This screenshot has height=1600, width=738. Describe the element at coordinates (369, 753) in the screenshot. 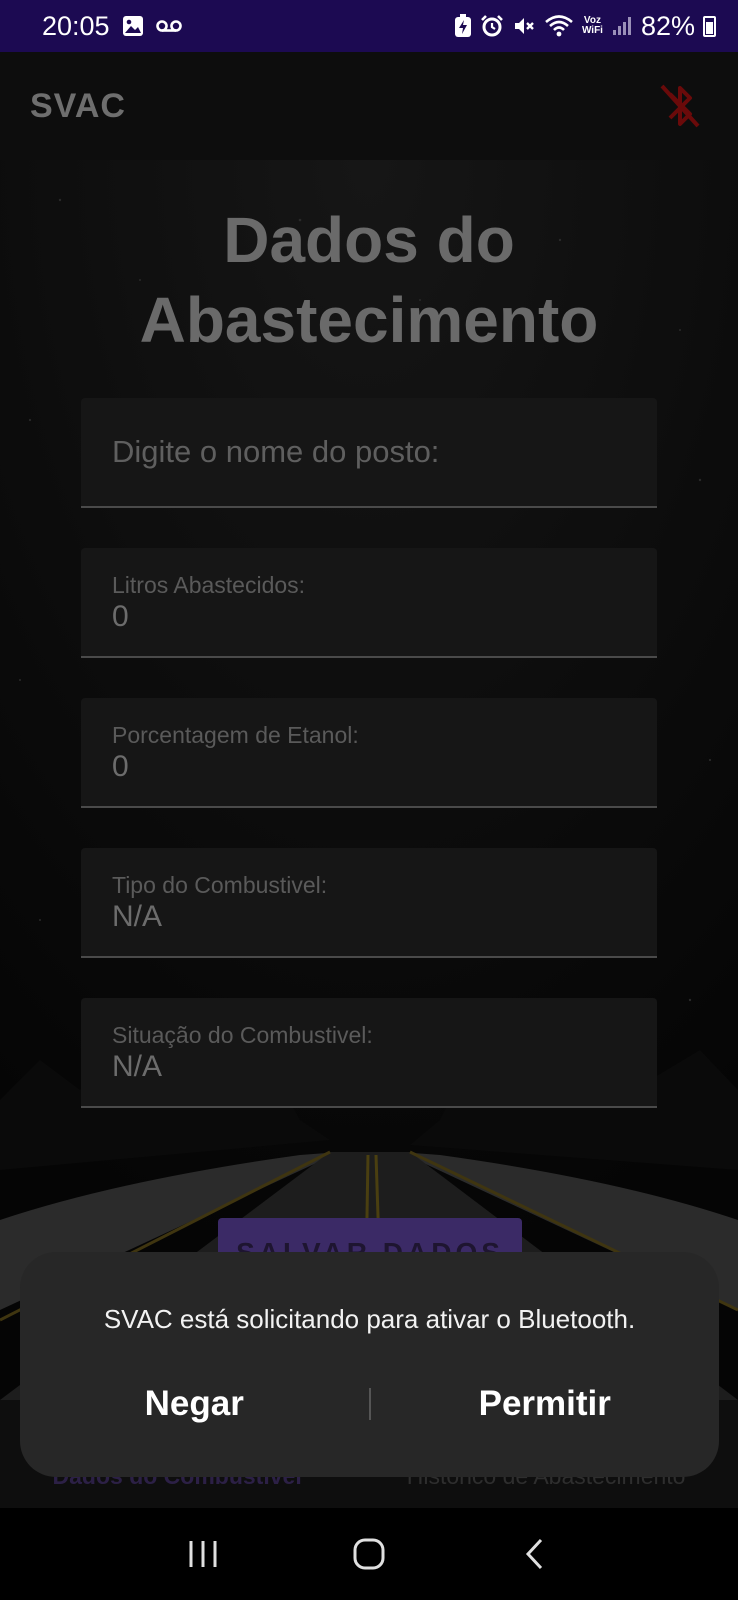

I see `ethanol-percentage-field: Porcentagem de Etanol: 0` at that location.